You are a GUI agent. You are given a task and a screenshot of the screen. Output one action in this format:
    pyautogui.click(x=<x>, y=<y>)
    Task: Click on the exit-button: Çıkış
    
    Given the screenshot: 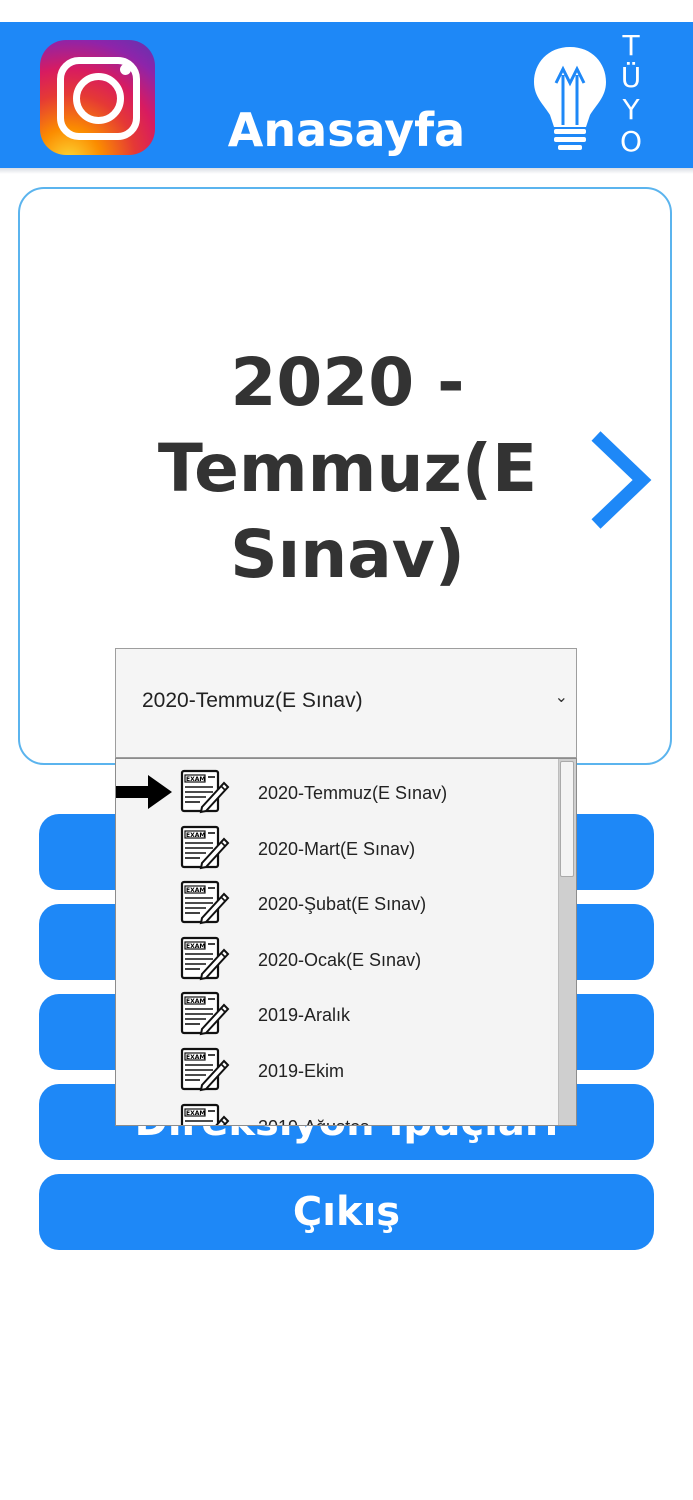 What is the action you would take?
    pyautogui.click(x=346, y=1212)
    